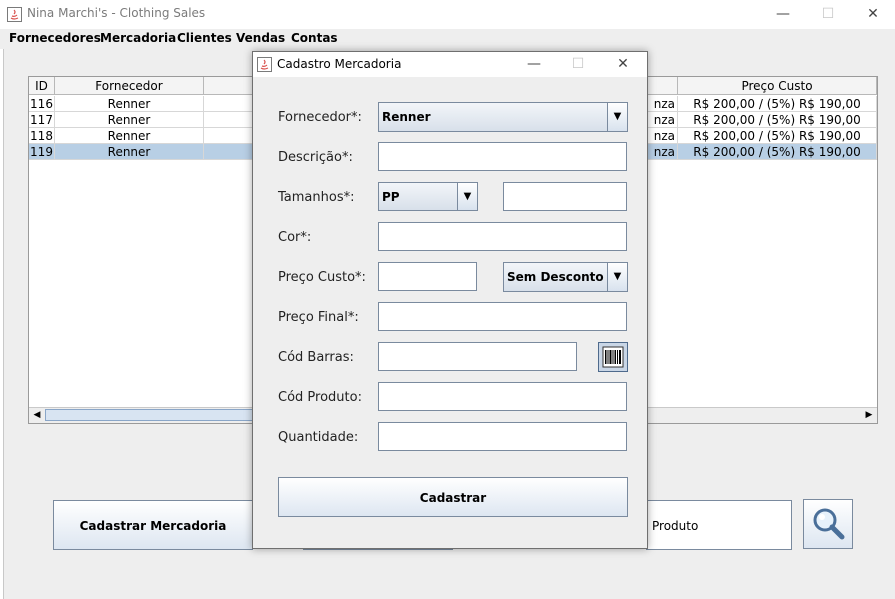  What do you see at coordinates (477, 356) in the screenshot?
I see `barcode-input` at bounding box center [477, 356].